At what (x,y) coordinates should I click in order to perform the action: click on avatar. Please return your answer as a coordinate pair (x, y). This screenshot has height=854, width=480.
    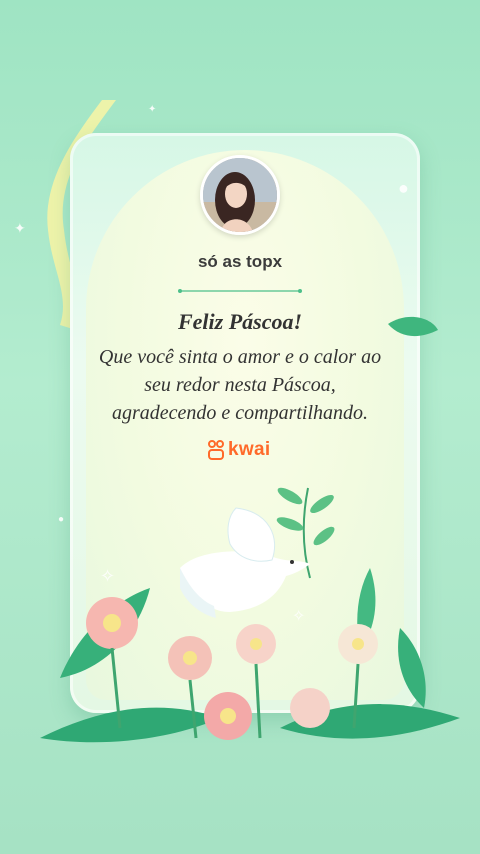
    Looking at the image, I should click on (240, 195).